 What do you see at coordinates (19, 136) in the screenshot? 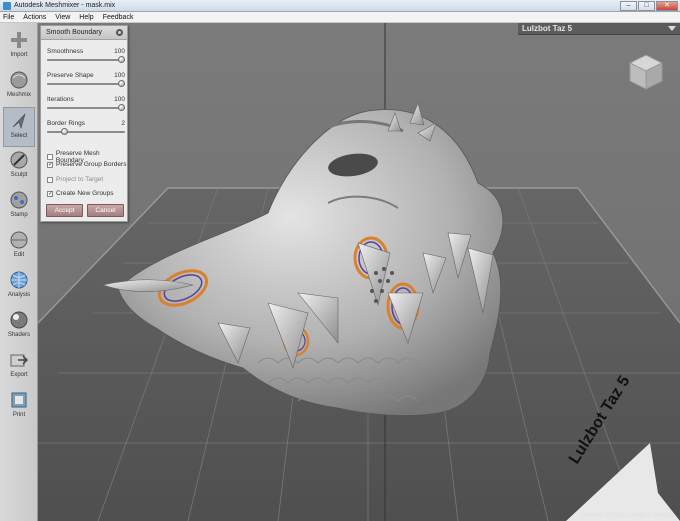
I see `tool-label: Select` at bounding box center [19, 136].